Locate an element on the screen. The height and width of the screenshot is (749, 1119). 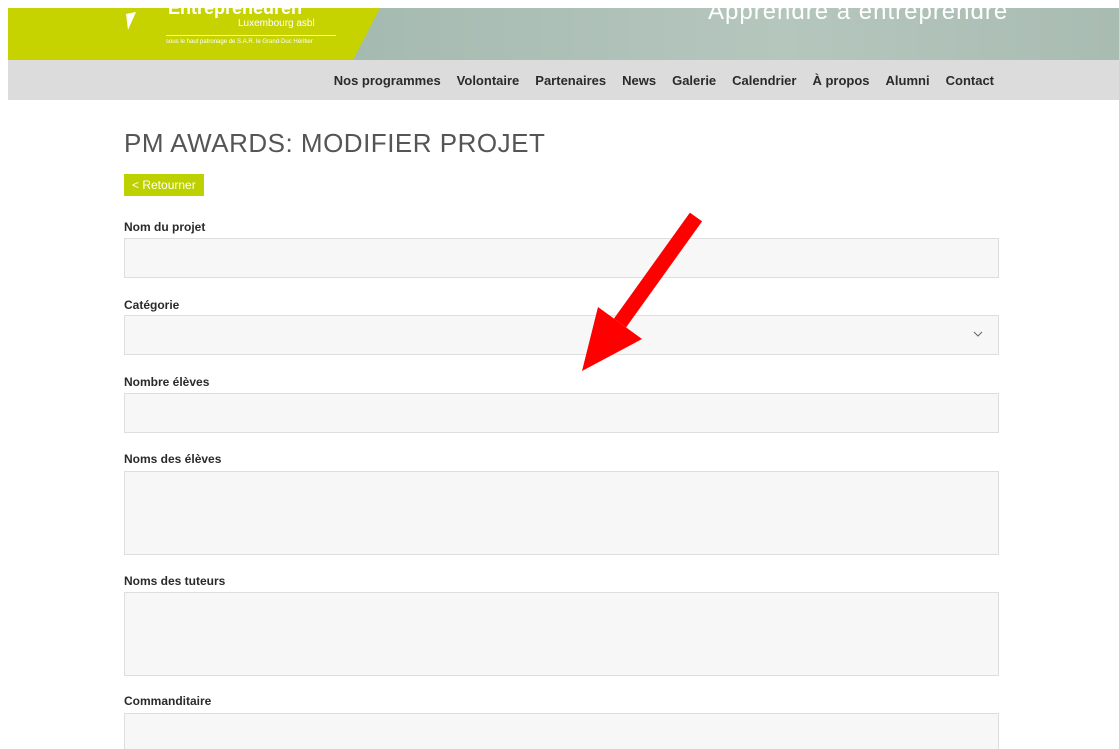
category-label: Catégorie is located at coordinates (152, 305).